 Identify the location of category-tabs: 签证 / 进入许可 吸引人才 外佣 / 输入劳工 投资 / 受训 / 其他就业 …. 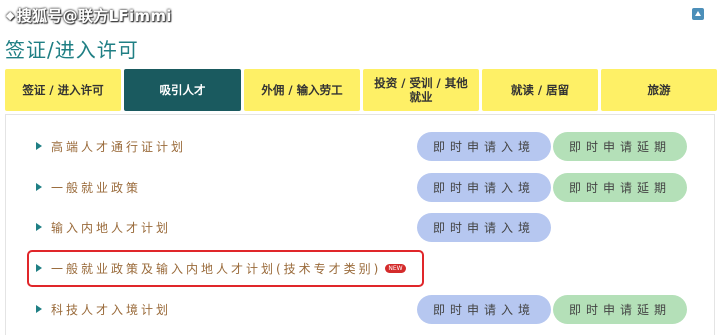
(361, 90).